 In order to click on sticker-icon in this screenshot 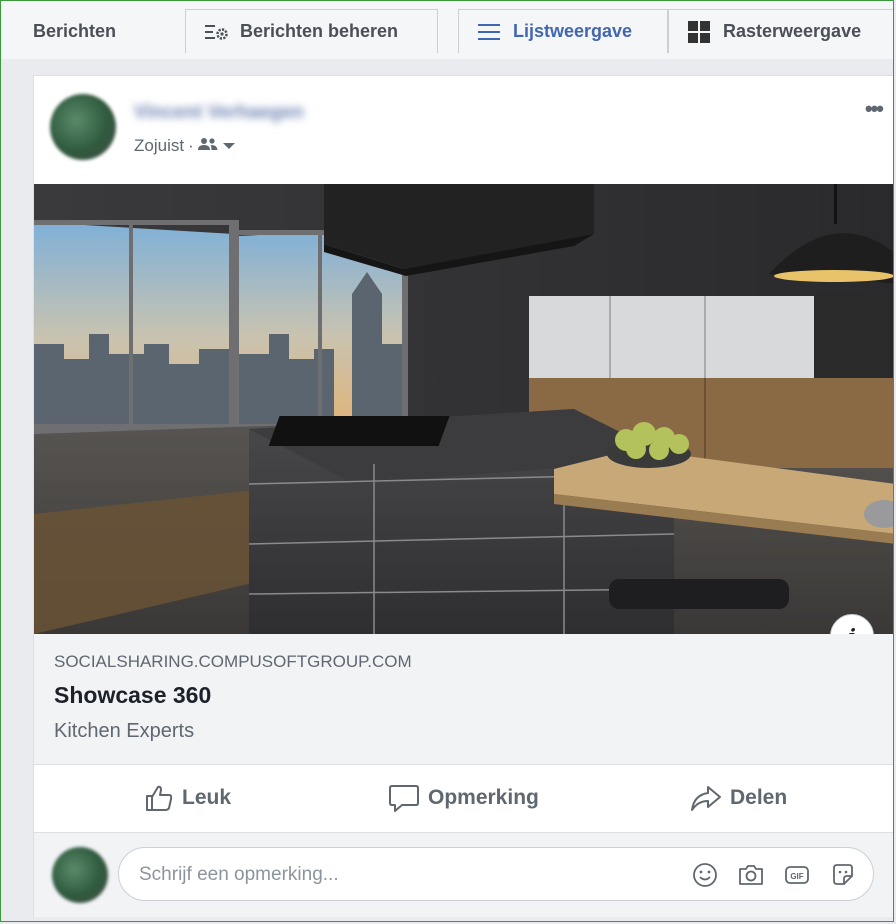, I will do `click(843, 875)`.